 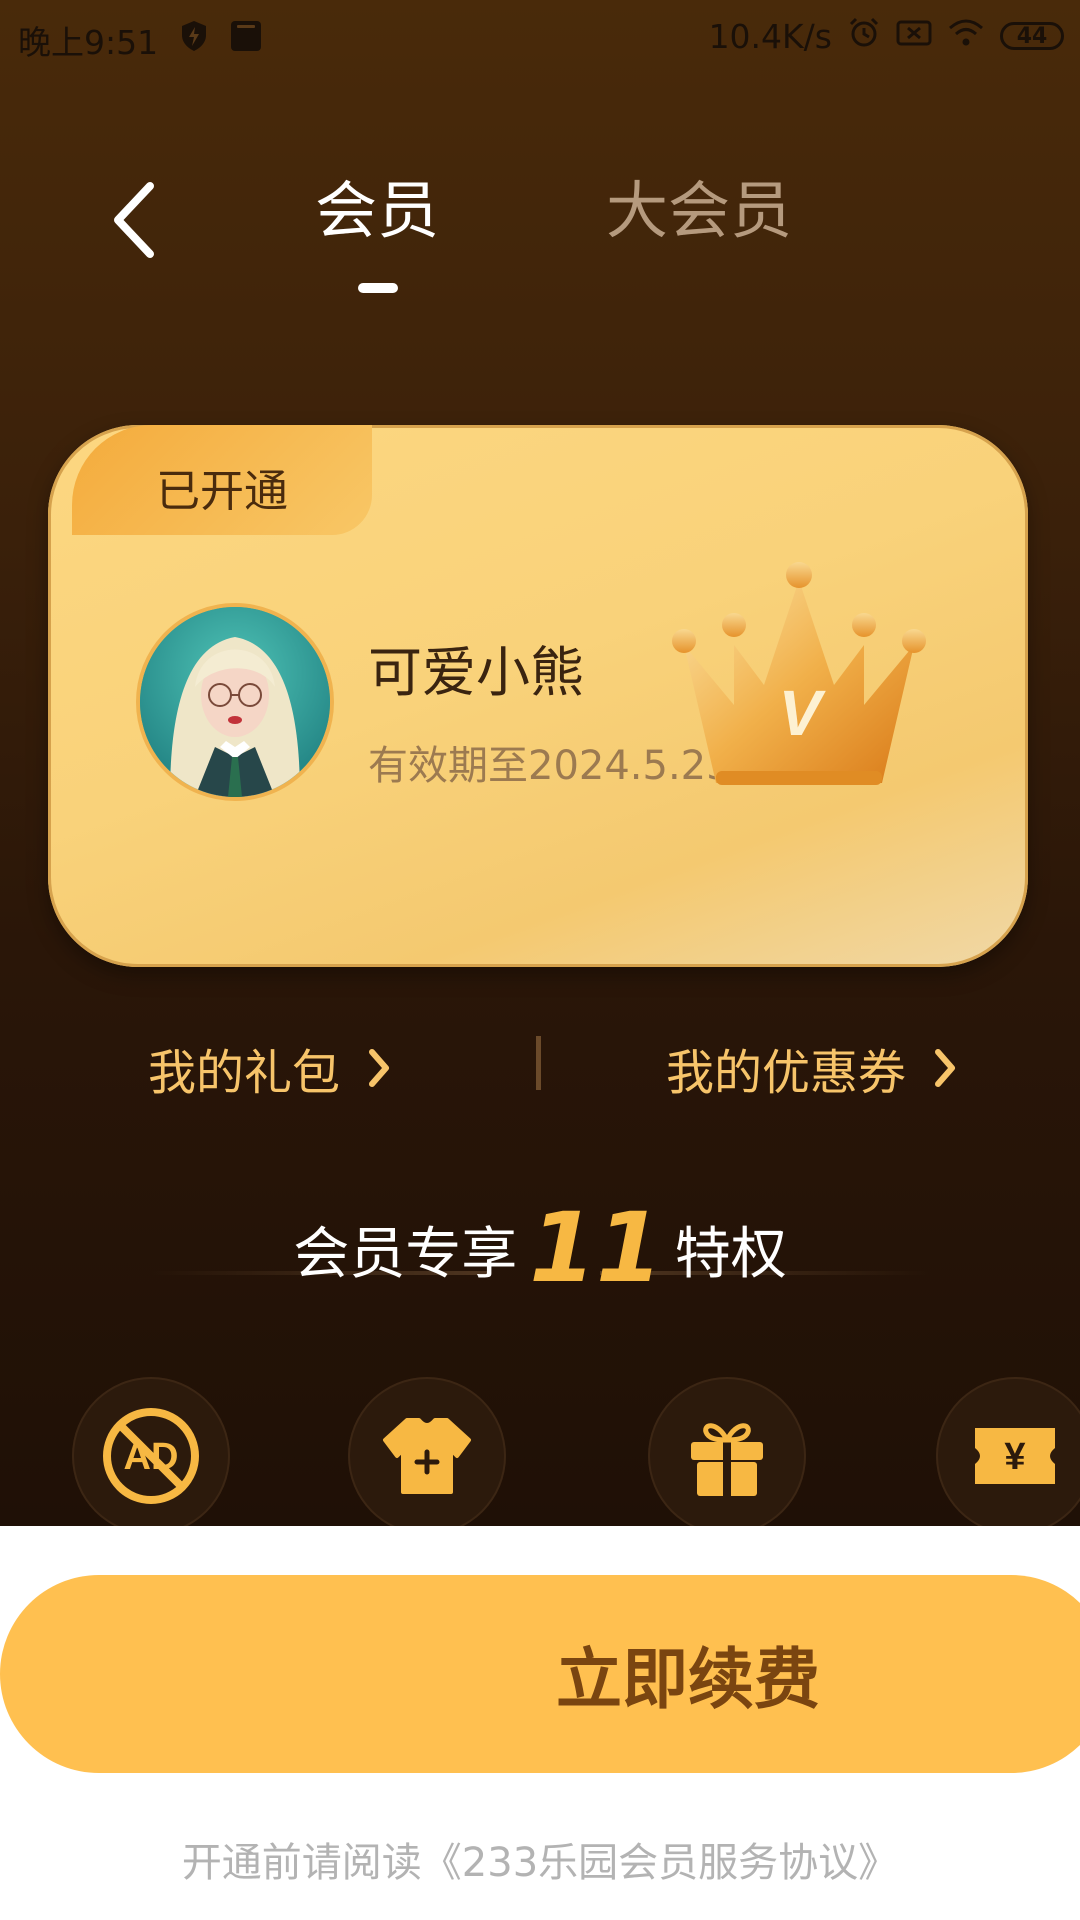 What do you see at coordinates (966, 36) in the screenshot?
I see `wifi-icon` at bounding box center [966, 36].